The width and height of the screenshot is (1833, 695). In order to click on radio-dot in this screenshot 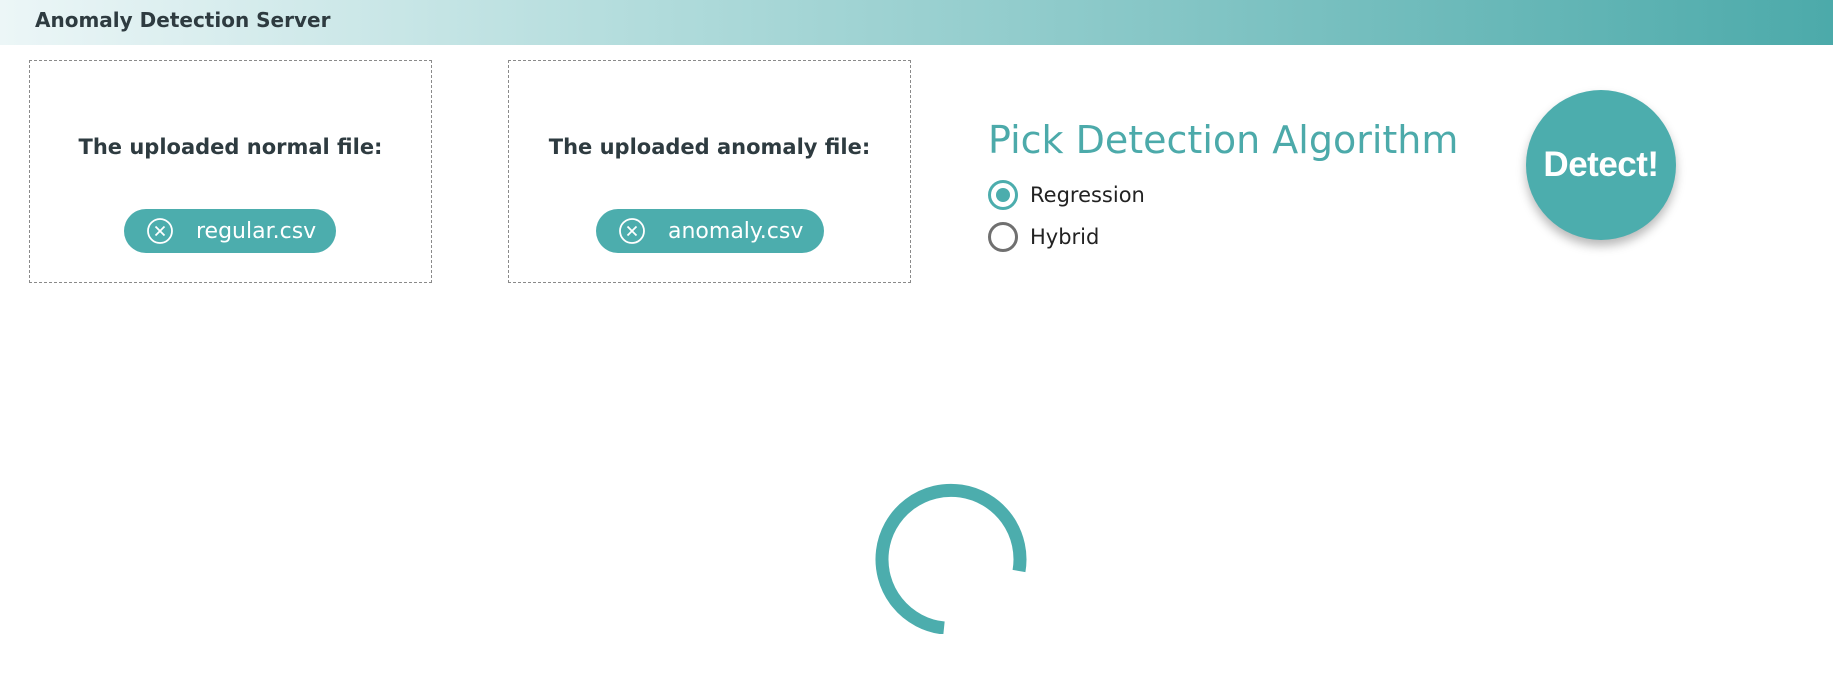, I will do `click(1003, 195)`.